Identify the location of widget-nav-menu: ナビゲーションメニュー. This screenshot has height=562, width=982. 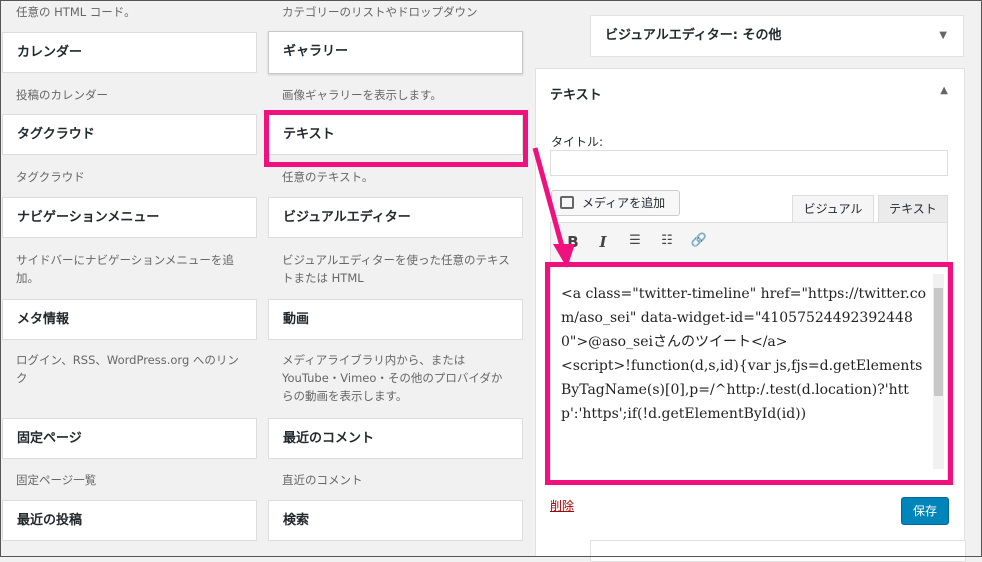
(129, 217).